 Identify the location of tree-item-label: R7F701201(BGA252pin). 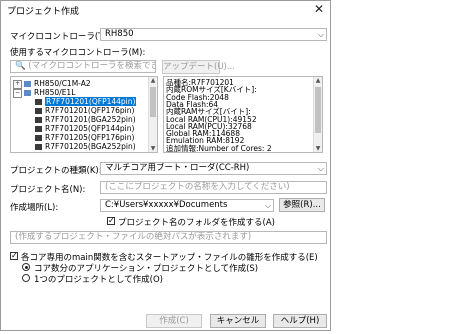
(90, 119).